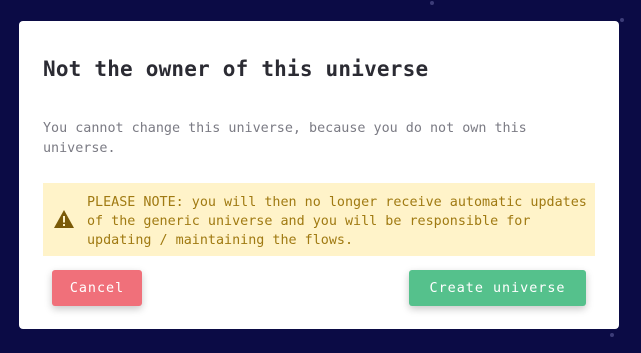 The height and width of the screenshot is (353, 641). What do you see at coordinates (497, 288) in the screenshot?
I see `create-universe-button: Create universe` at bounding box center [497, 288].